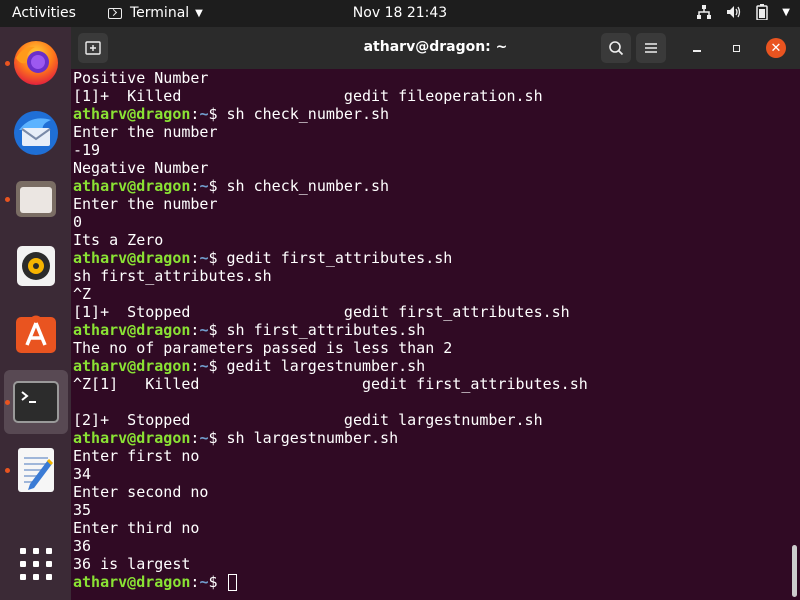 The height and width of the screenshot is (600, 800). Describe the element at coordinates (44, 13) in the screenshot. I see `activities-button: Activities` at that location.